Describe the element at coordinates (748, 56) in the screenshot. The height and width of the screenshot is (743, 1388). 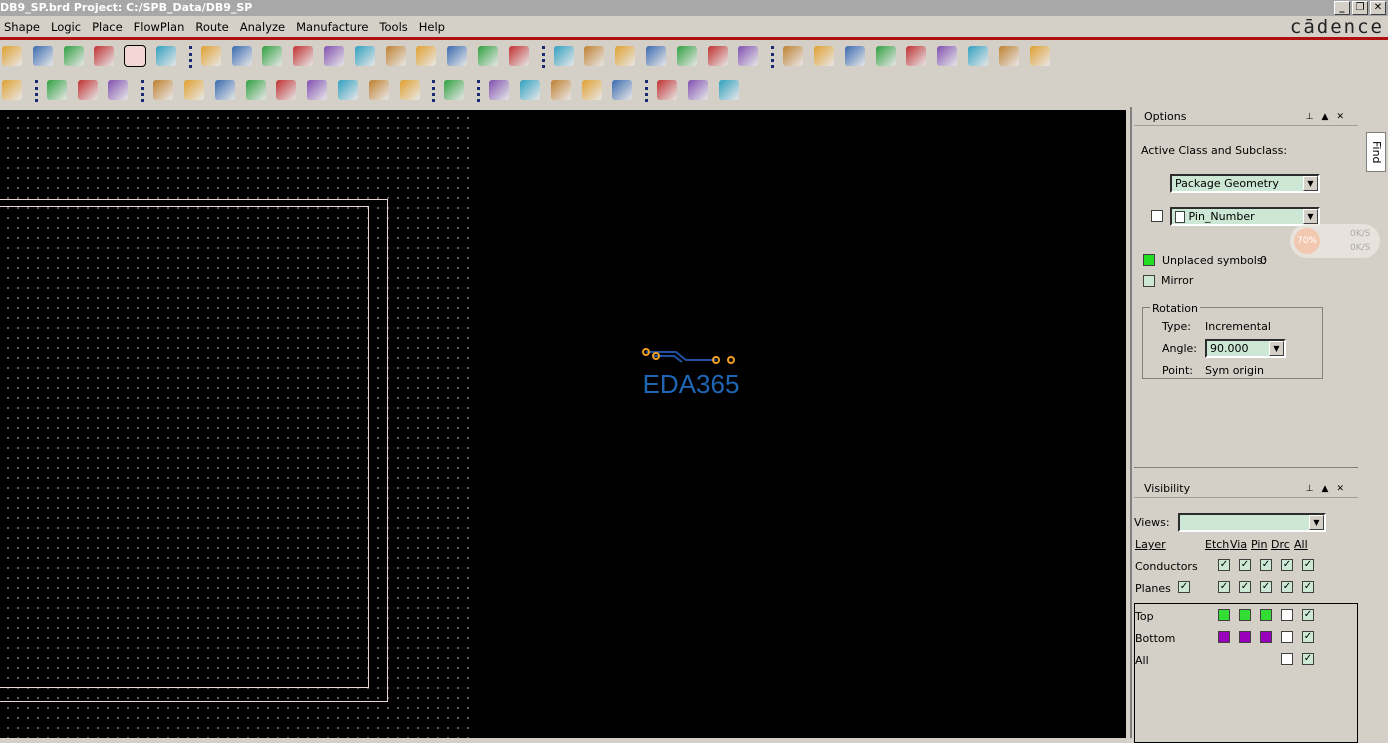
I see `globe-icon` at that location.